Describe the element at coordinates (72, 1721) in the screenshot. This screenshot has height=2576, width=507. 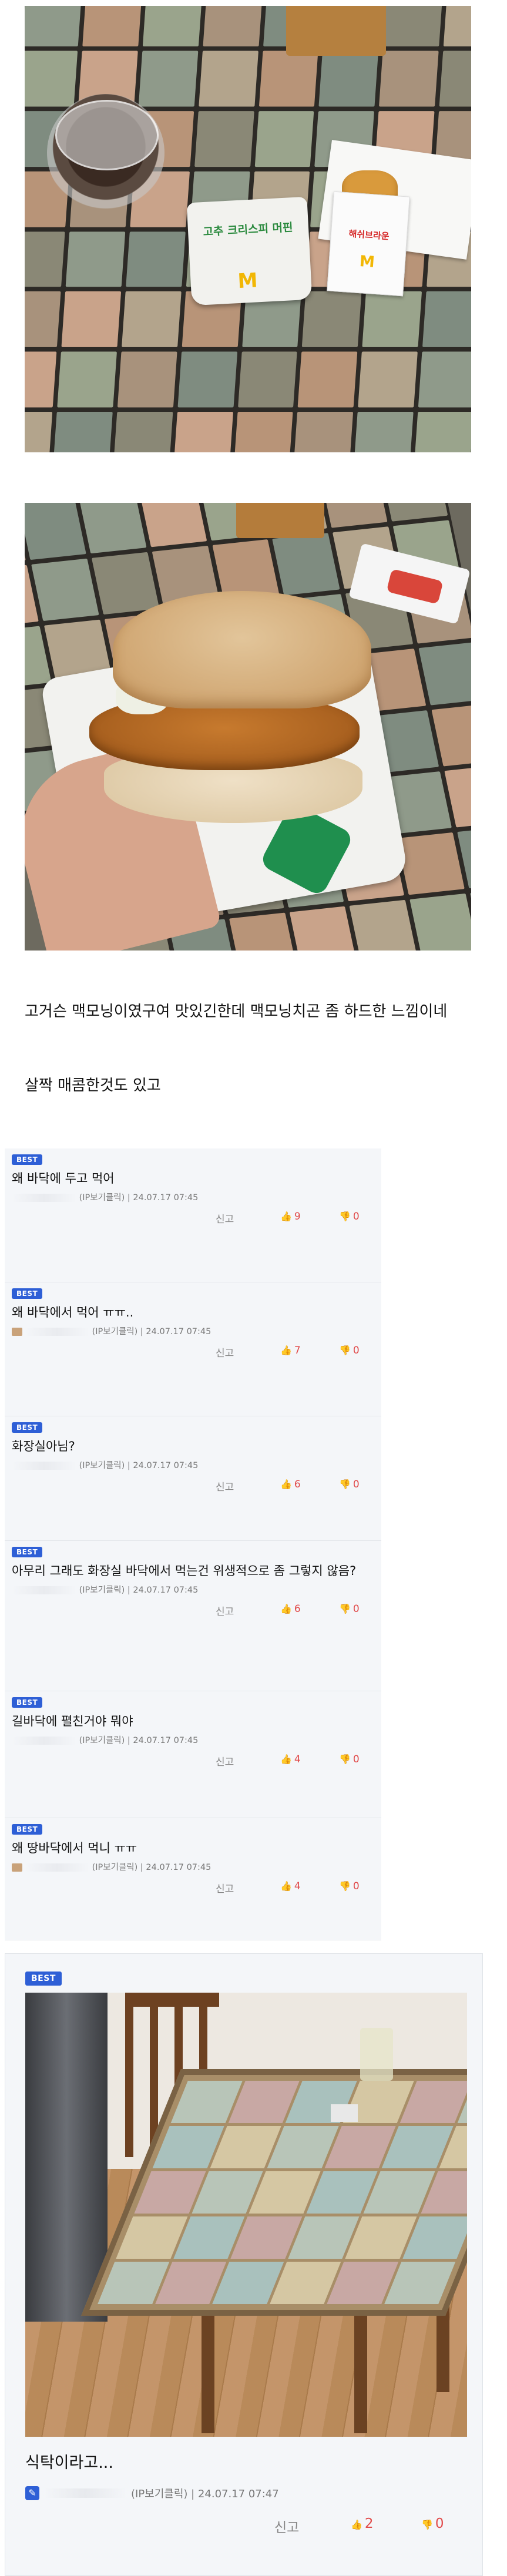
I see `comment-text: 길바닥에 펼친거야 뭐야` at that location.